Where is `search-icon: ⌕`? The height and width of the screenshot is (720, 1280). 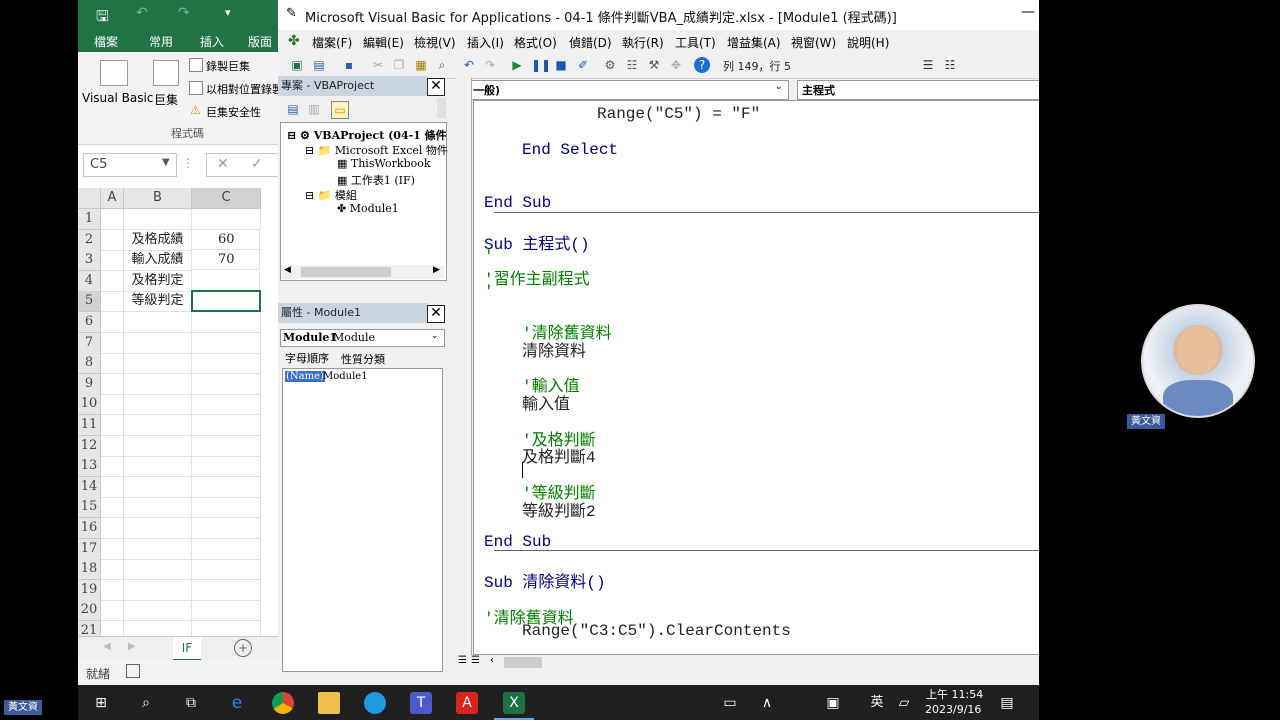
search-icon: ⌕ is located at coordinates (146, 703).